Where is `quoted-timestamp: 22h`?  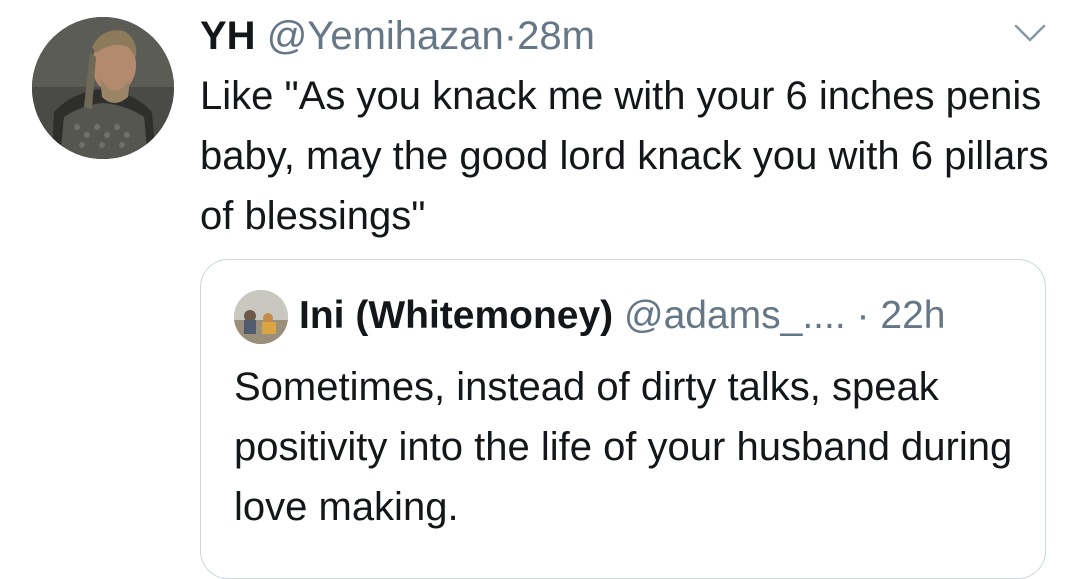 quoted-timestamp: 22h is located at coordinates (912, 315).